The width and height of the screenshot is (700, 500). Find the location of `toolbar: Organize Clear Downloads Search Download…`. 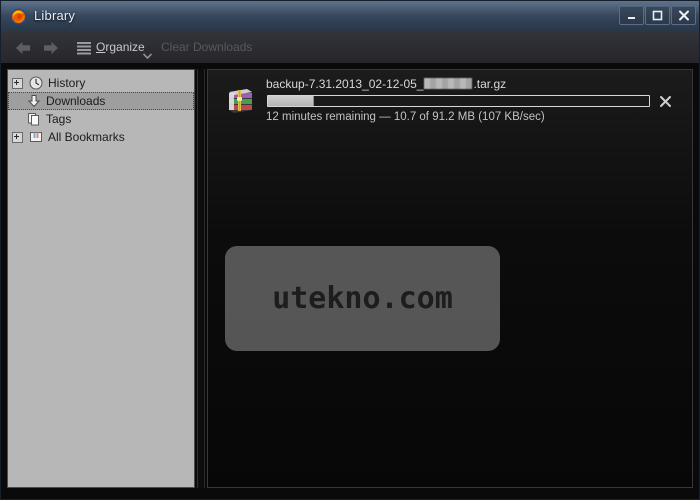

toolbar: Organize Clear Downloads Search Download… is located at coordinates (350, 61).